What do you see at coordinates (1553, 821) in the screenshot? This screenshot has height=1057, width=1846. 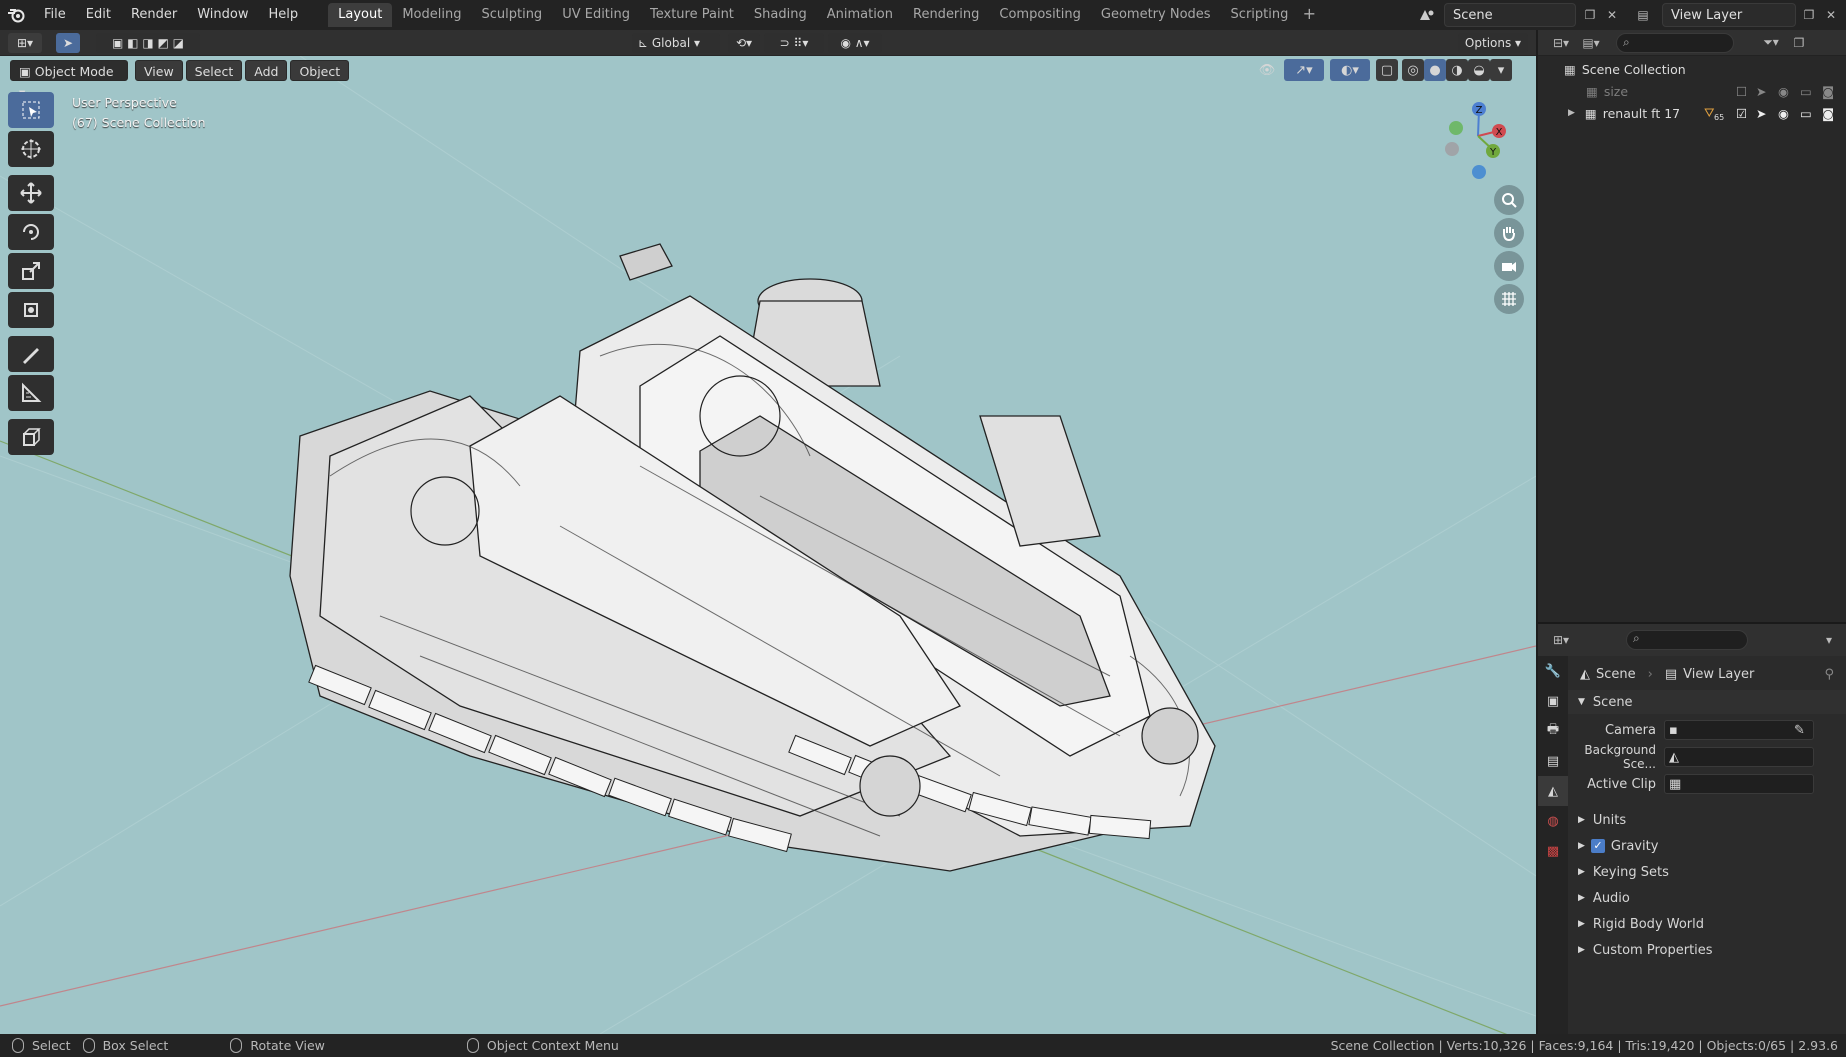 I see `world-tab-icon: ◍` at bounding box center [1553, 821].